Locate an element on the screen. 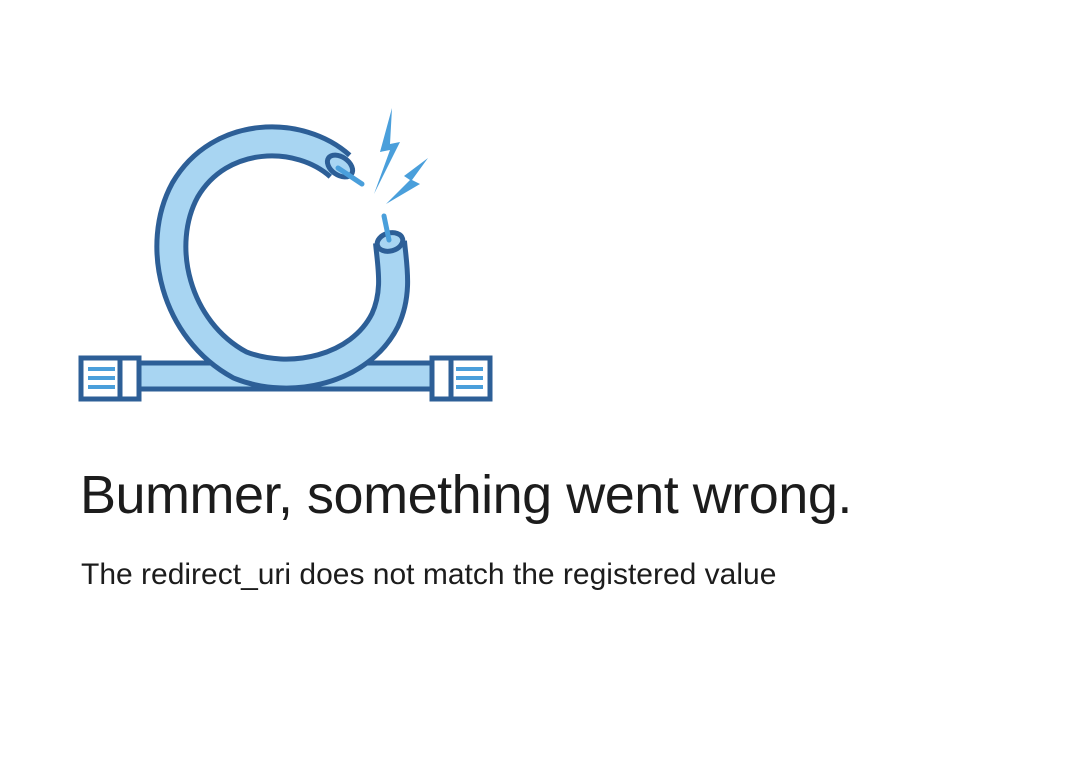  spark-small is located at coordinates (407, 181).